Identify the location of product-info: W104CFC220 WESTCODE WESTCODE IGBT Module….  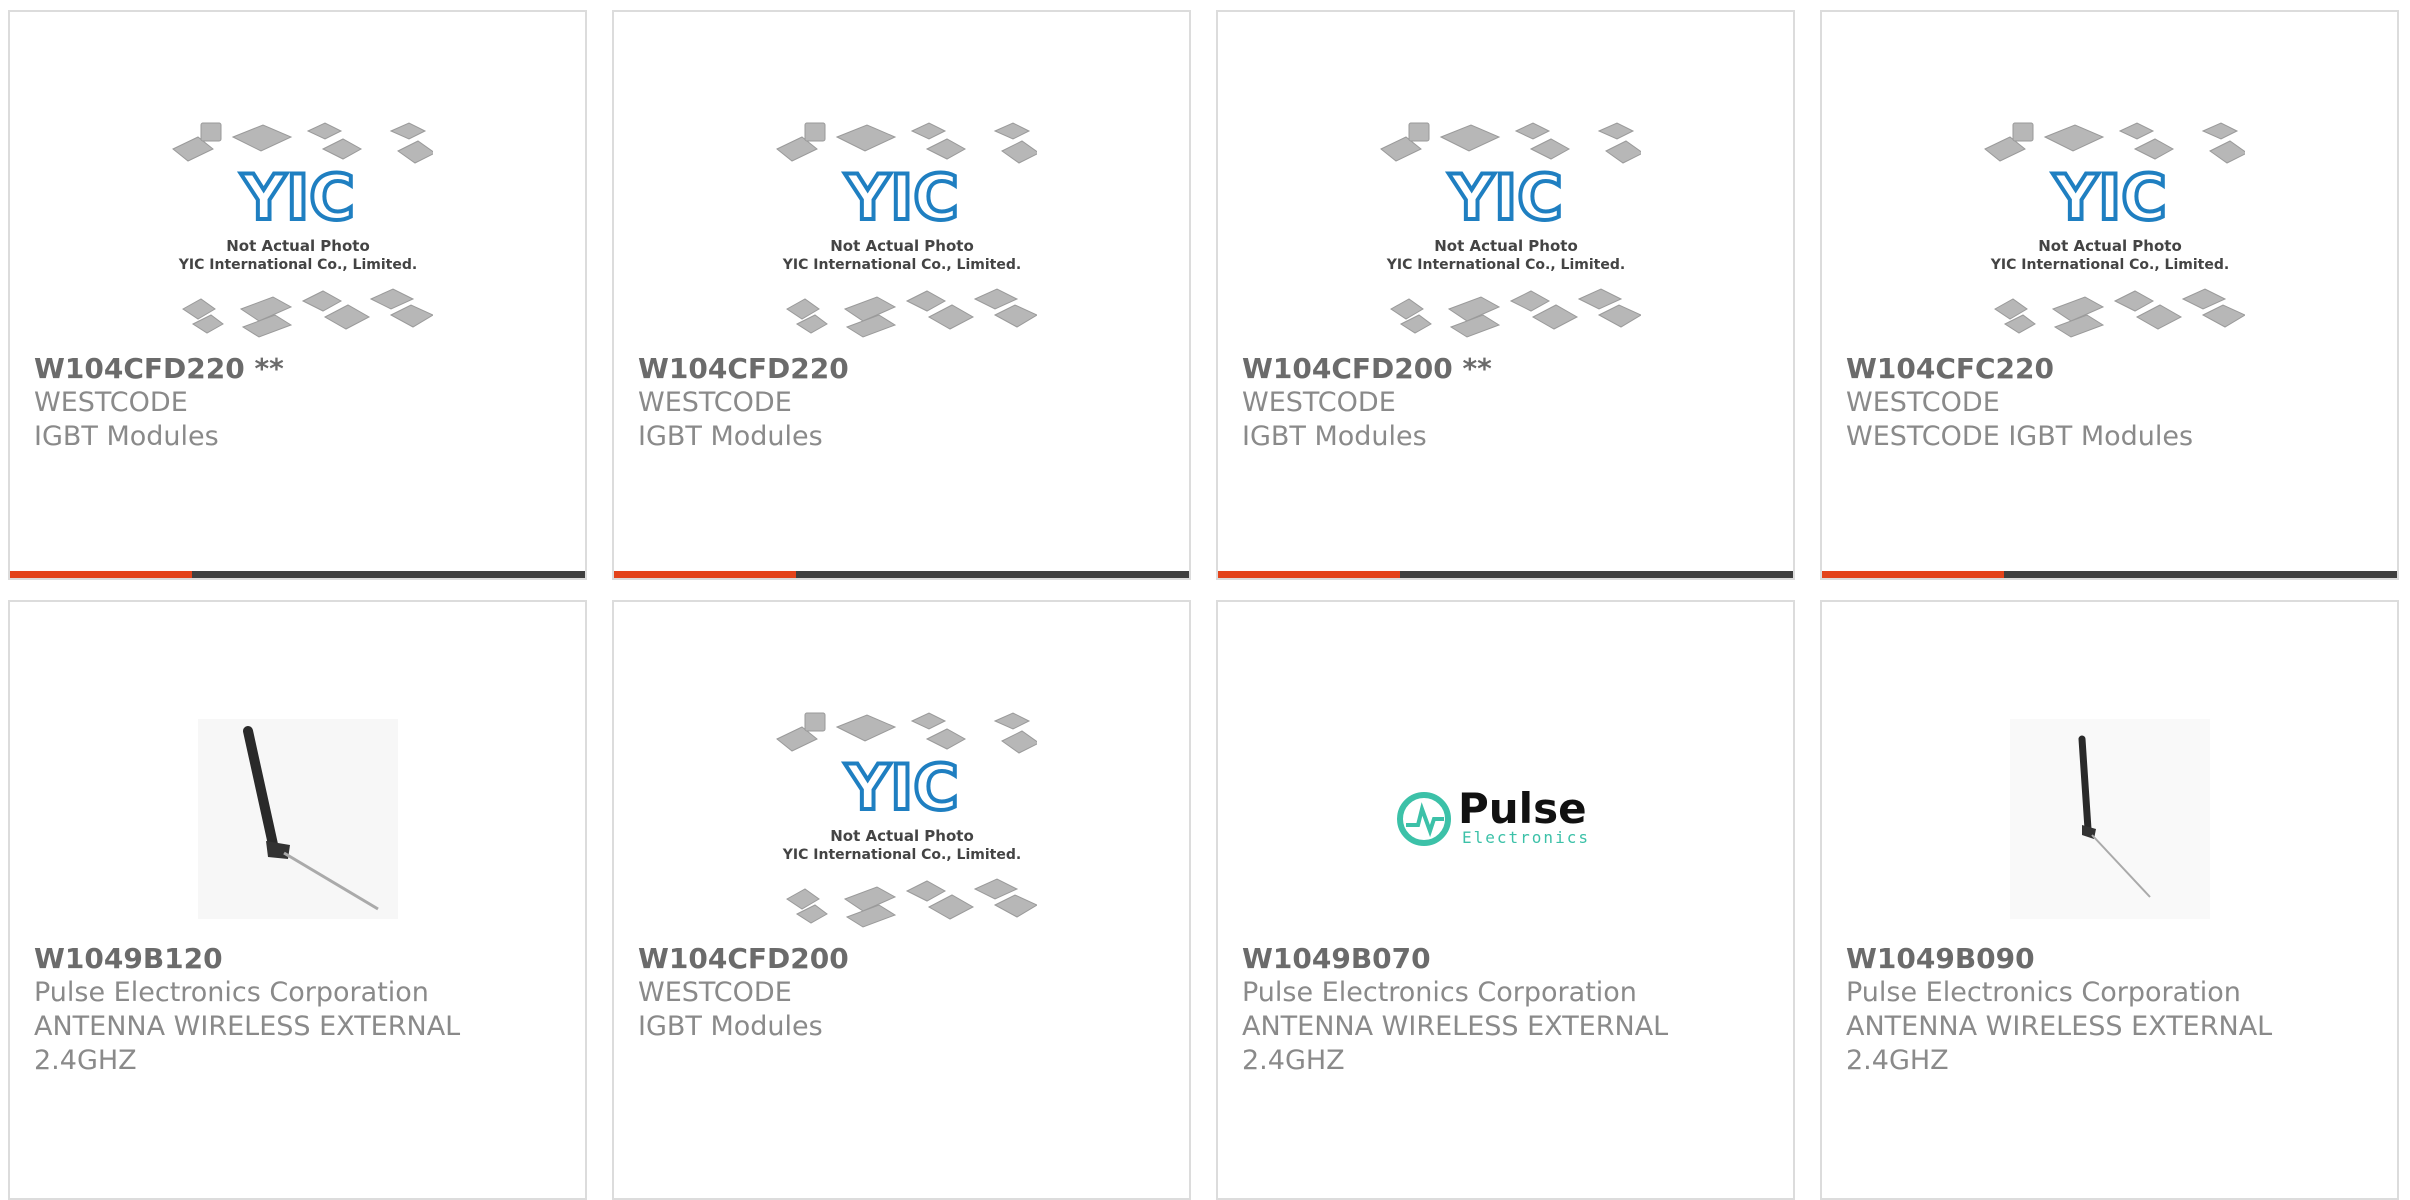
(2111, 403).